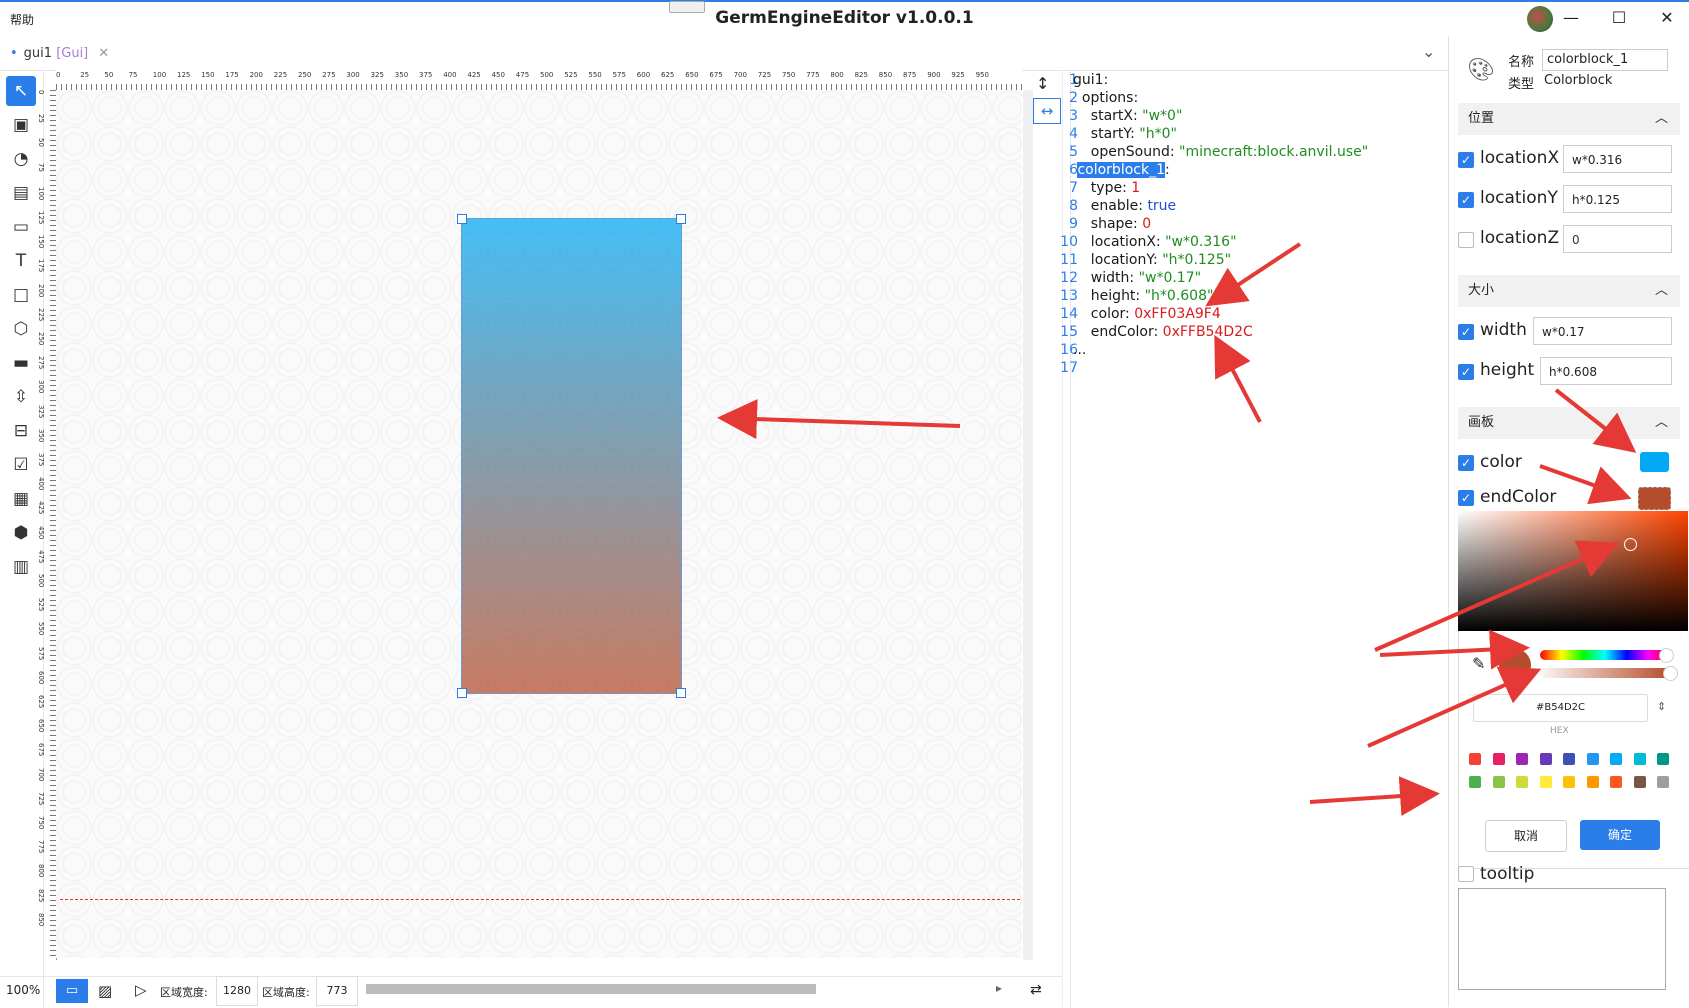 The height and width of the screenshot is (1008, 1689). What do you see at coordinates (21, 227) in the screenshot?
I see `button-icon: ▭` at bounding box center [21, 227].